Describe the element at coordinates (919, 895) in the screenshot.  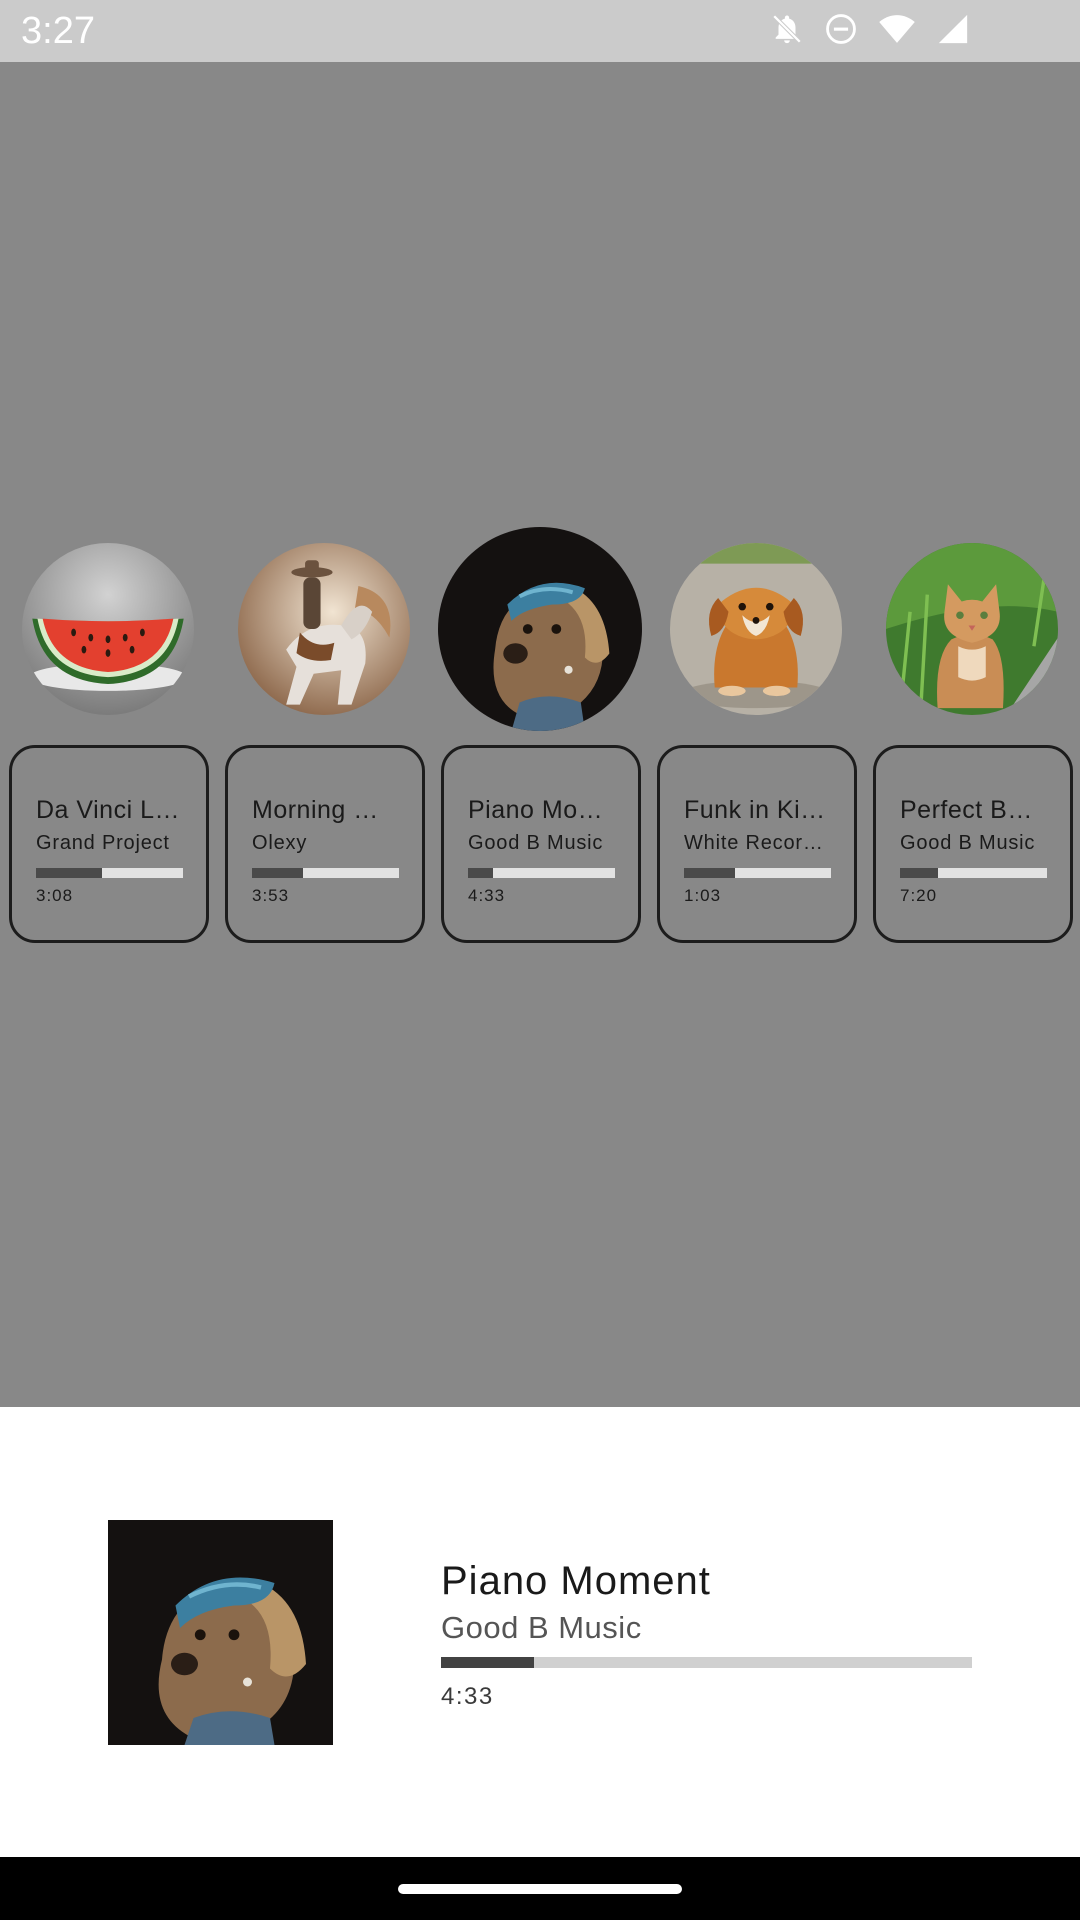
I see `track-duration: 7:20` at that location.